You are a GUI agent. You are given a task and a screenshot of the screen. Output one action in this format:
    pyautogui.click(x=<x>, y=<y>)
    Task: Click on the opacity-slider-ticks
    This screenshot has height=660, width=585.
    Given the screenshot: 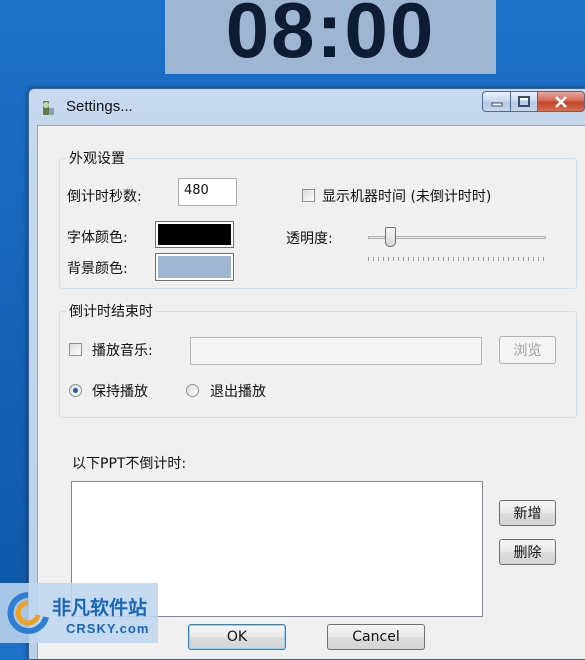 What is the action you would take?
    pyautogui.click(x=457, y=259)
    